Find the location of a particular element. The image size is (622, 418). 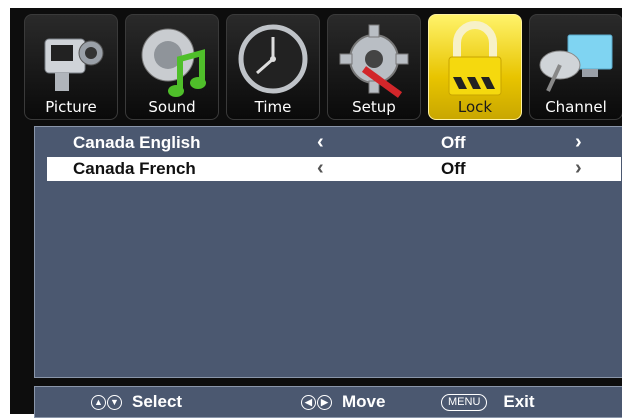

padlock-icon is located at coordinates (475, 58).